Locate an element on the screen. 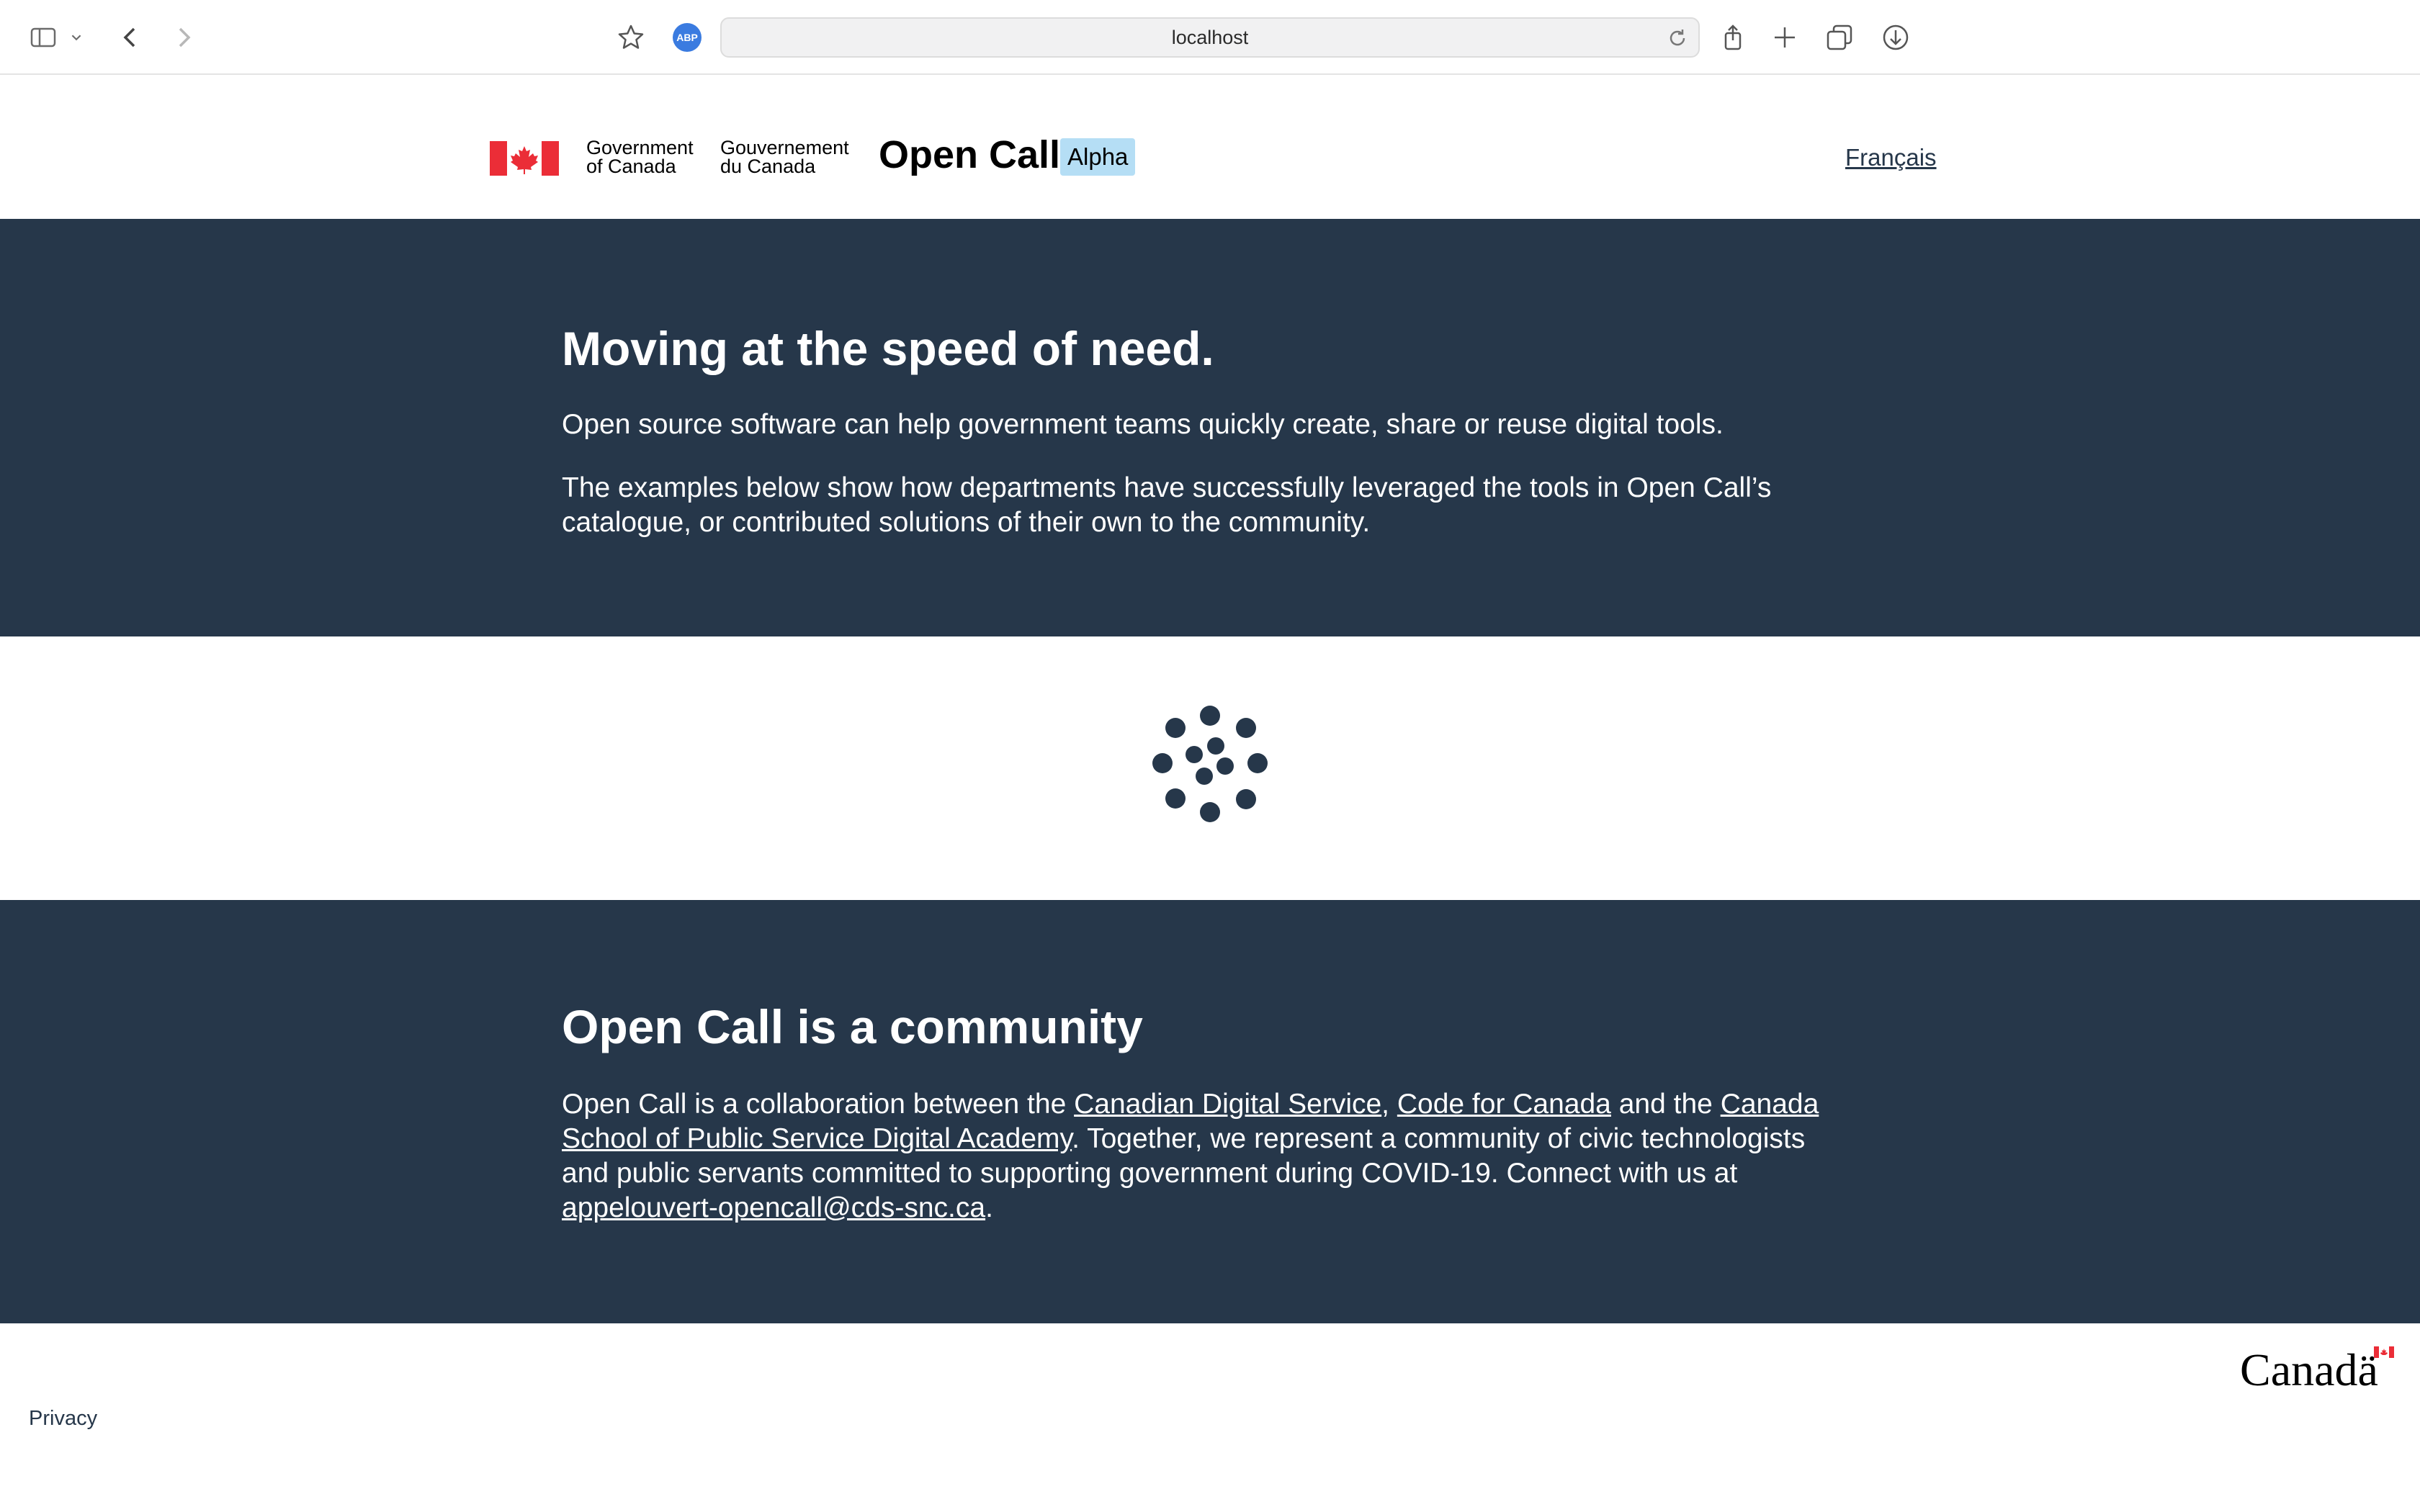 This screenshot has width=2420, height=1512. canada-wordmark-text: Canadä is located at coordinates (2309, 1369).